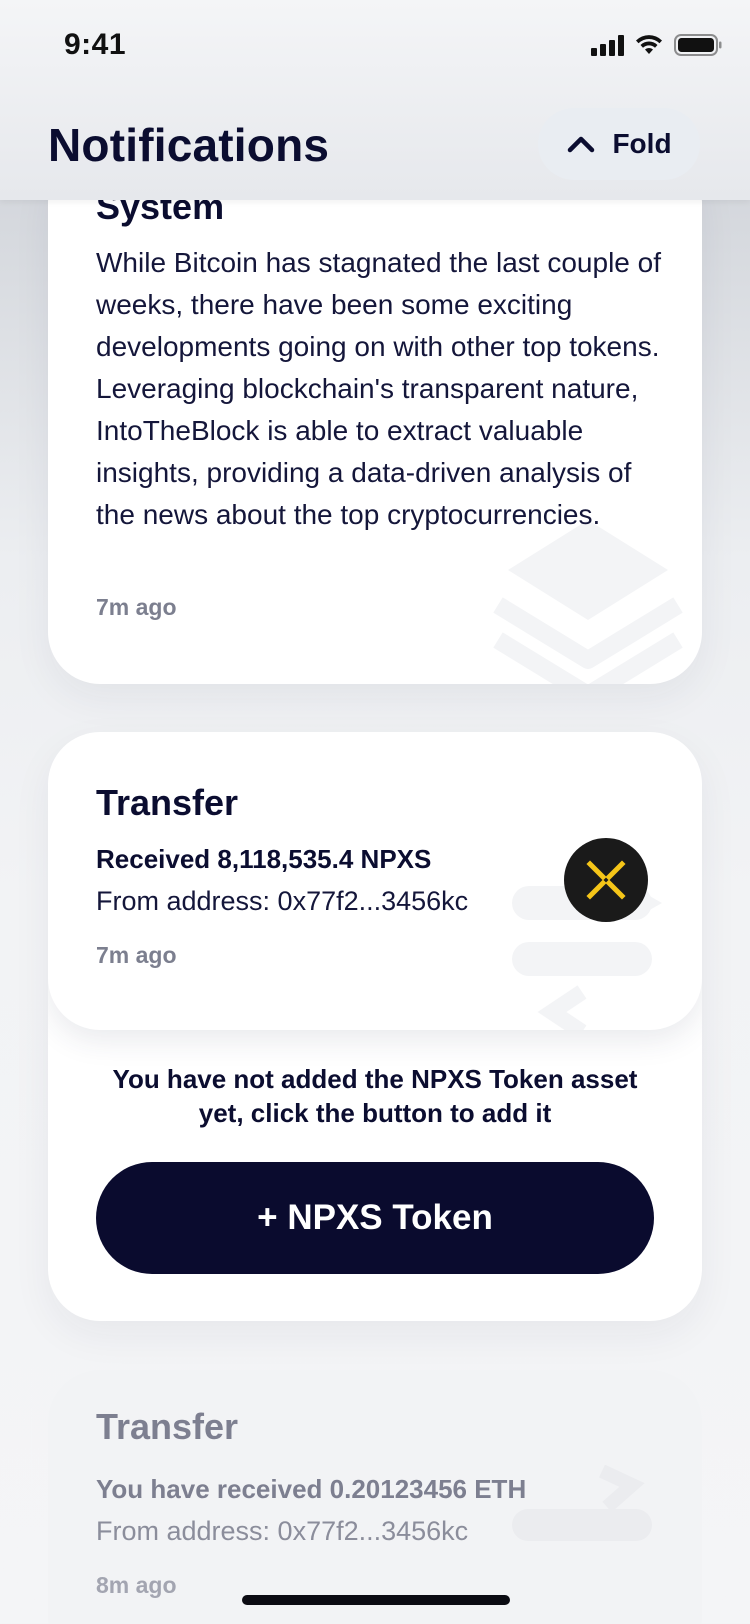 This screenshot has width=750, height=1624. I want to click on status-icons, so click(656, 45).